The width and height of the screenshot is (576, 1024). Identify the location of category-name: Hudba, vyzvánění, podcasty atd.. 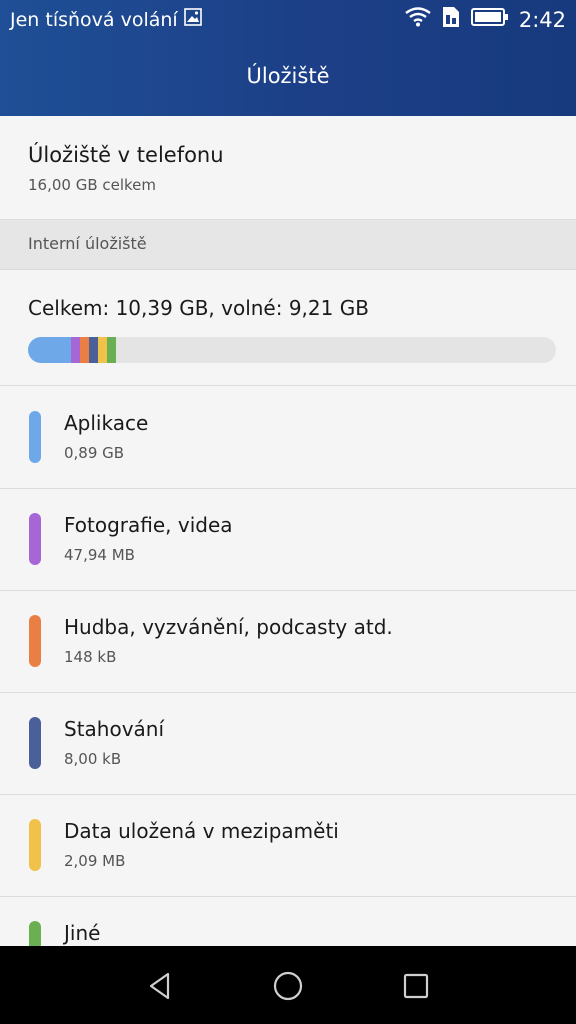
(228, 627).